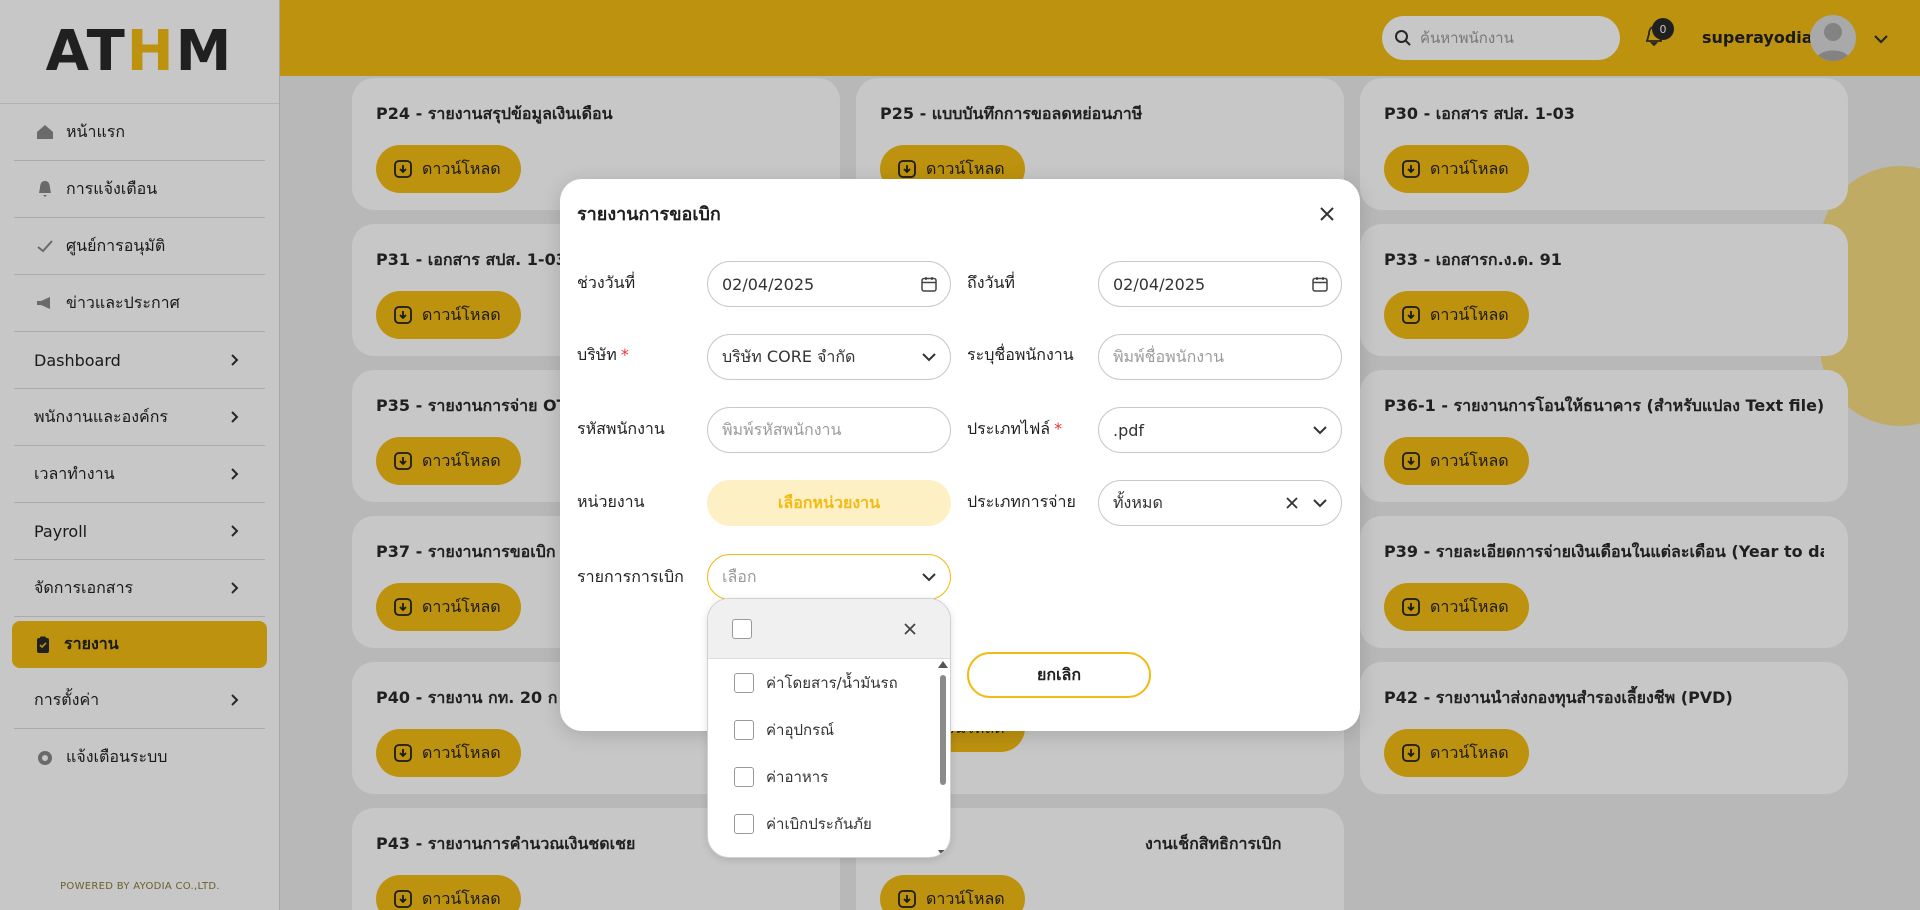 This screenshot has height=910, width=1920. Describe the element at coordinates (630, 576) in the screenshot. I see `claim-item-label: รายการการเบิก` at that location.